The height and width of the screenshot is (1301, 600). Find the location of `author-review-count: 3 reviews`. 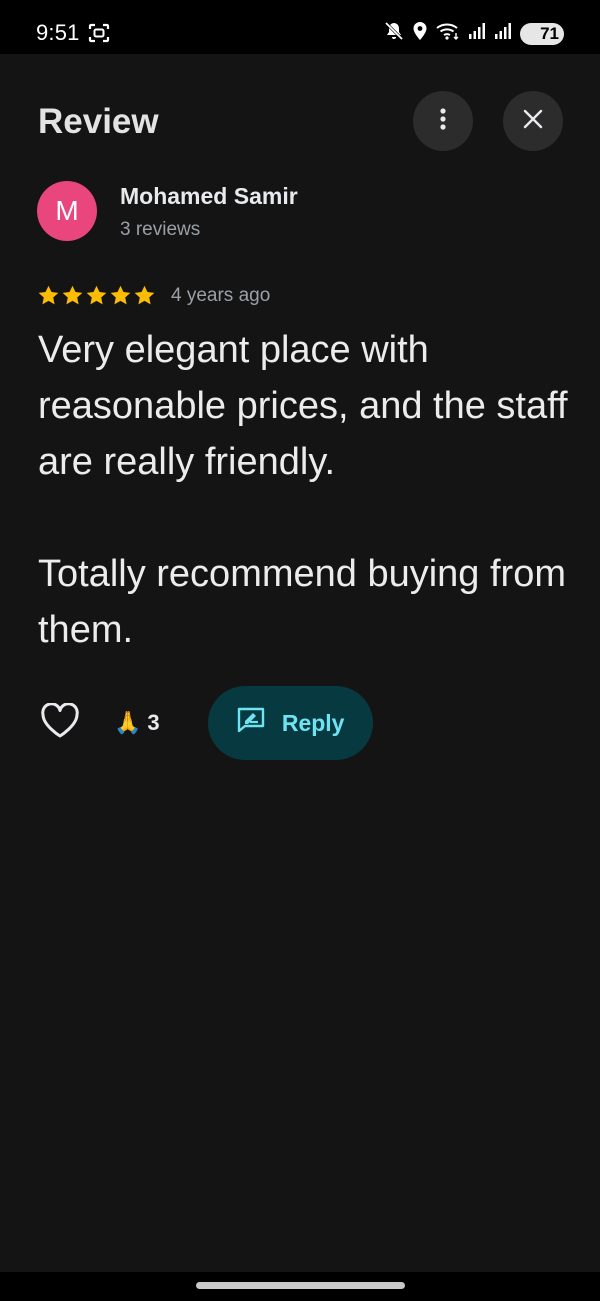

author-review-count: 3 reviews is located at coordinates (160, 229).